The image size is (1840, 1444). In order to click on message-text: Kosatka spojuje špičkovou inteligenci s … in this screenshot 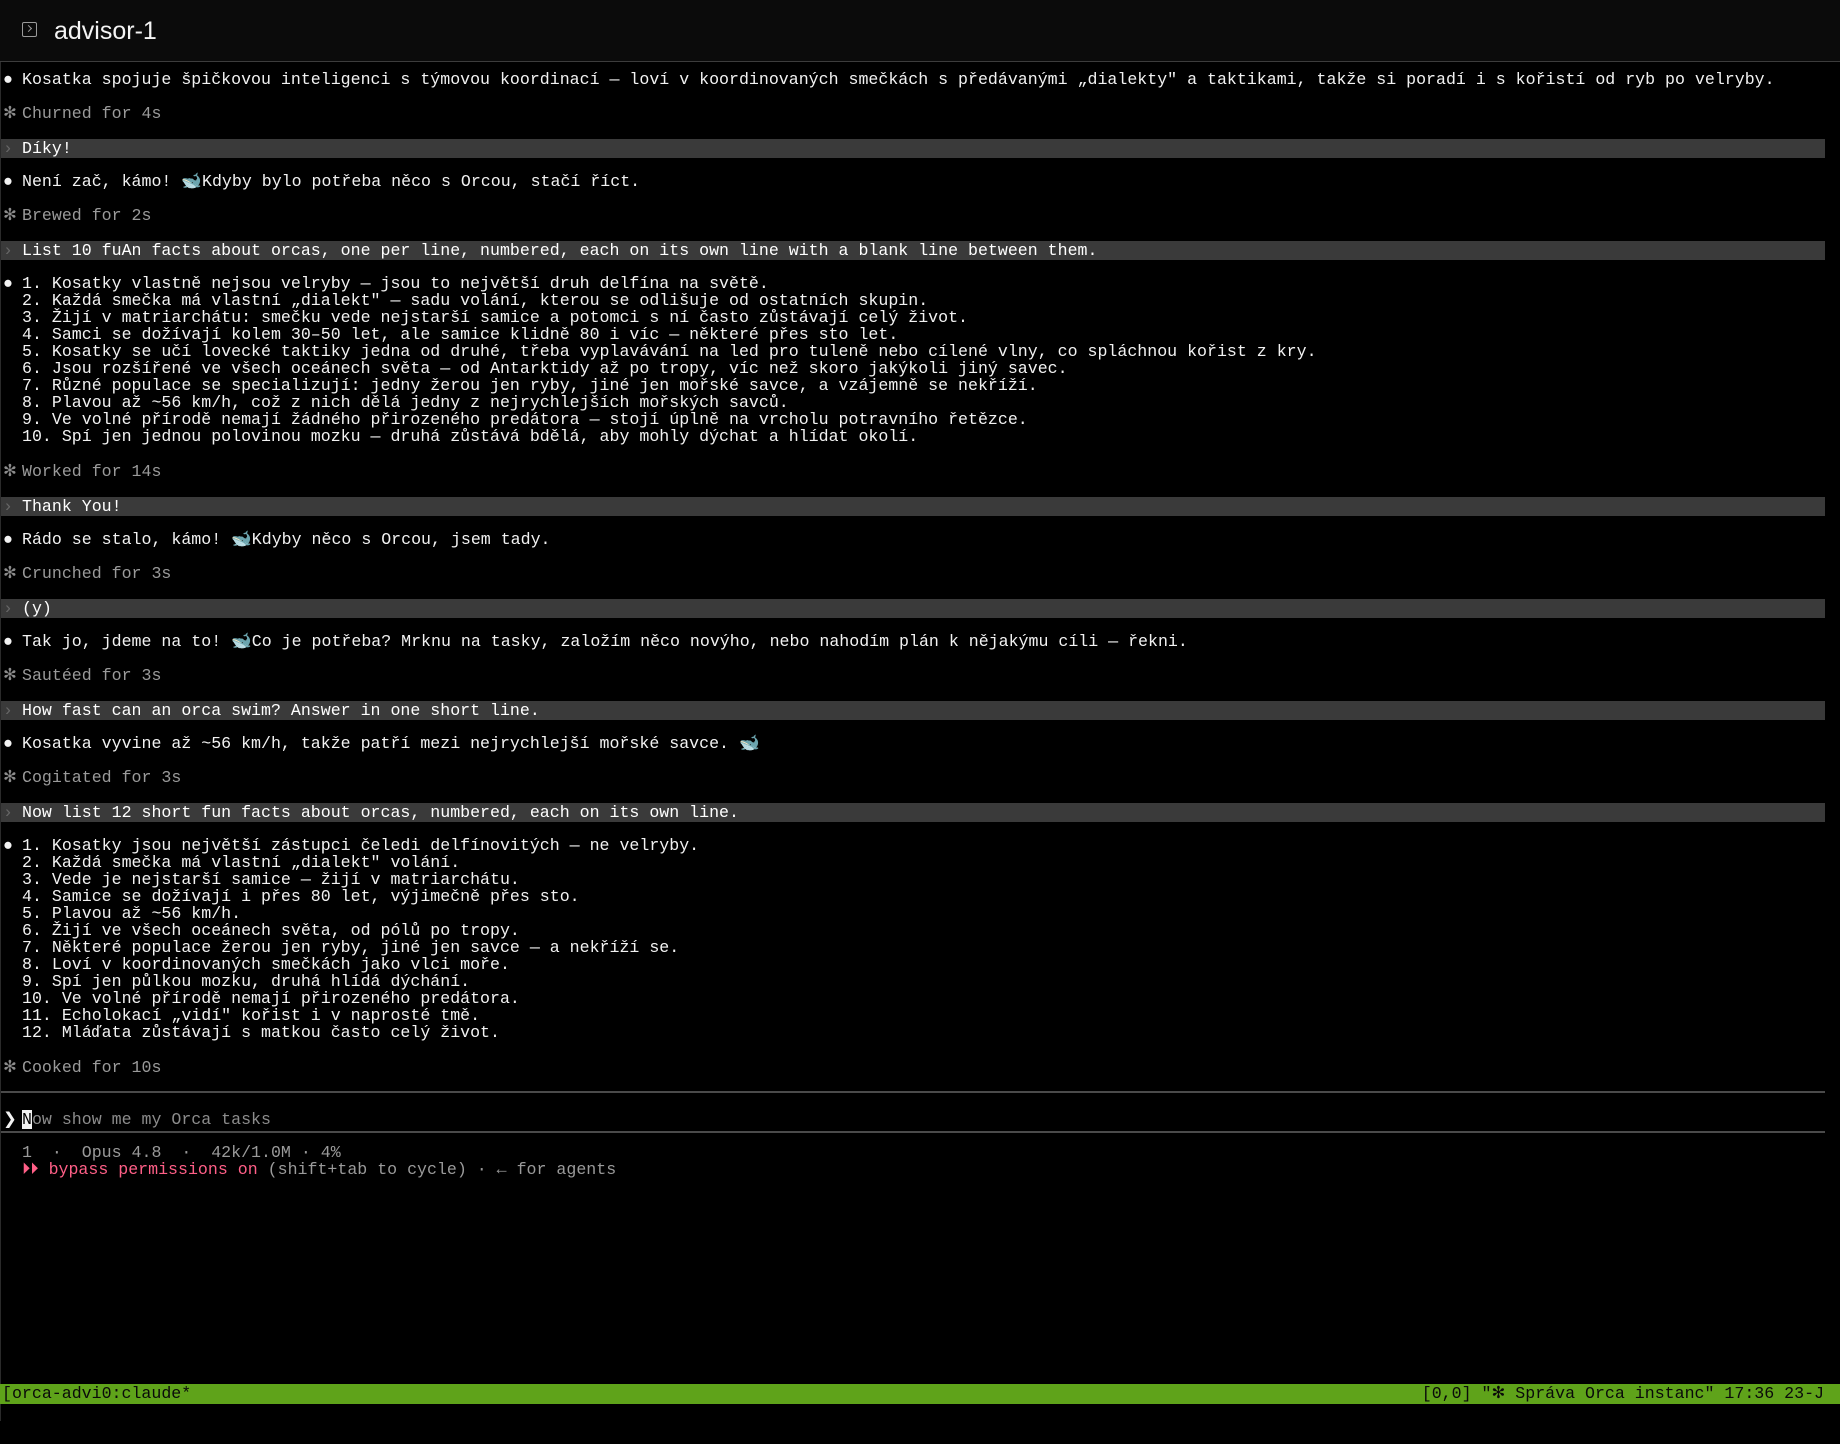, I will do `click(898, 79)`.